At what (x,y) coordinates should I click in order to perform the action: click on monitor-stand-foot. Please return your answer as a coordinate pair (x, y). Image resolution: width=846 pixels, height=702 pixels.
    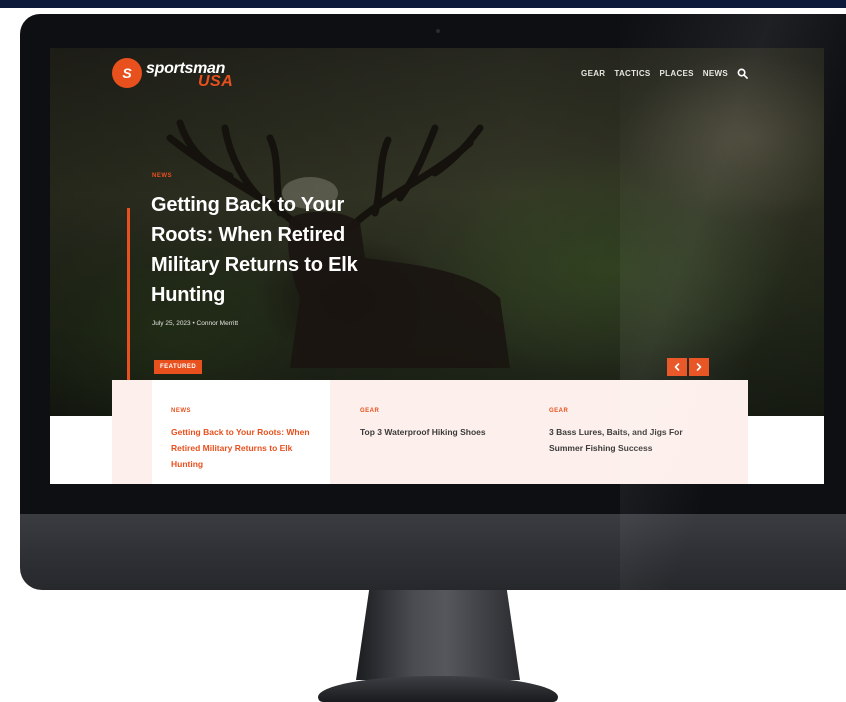
    Looking at the image, I should click on (438, 689).